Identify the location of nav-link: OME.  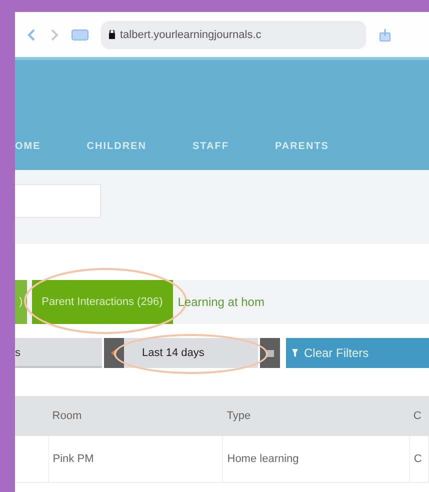
(28, 146).